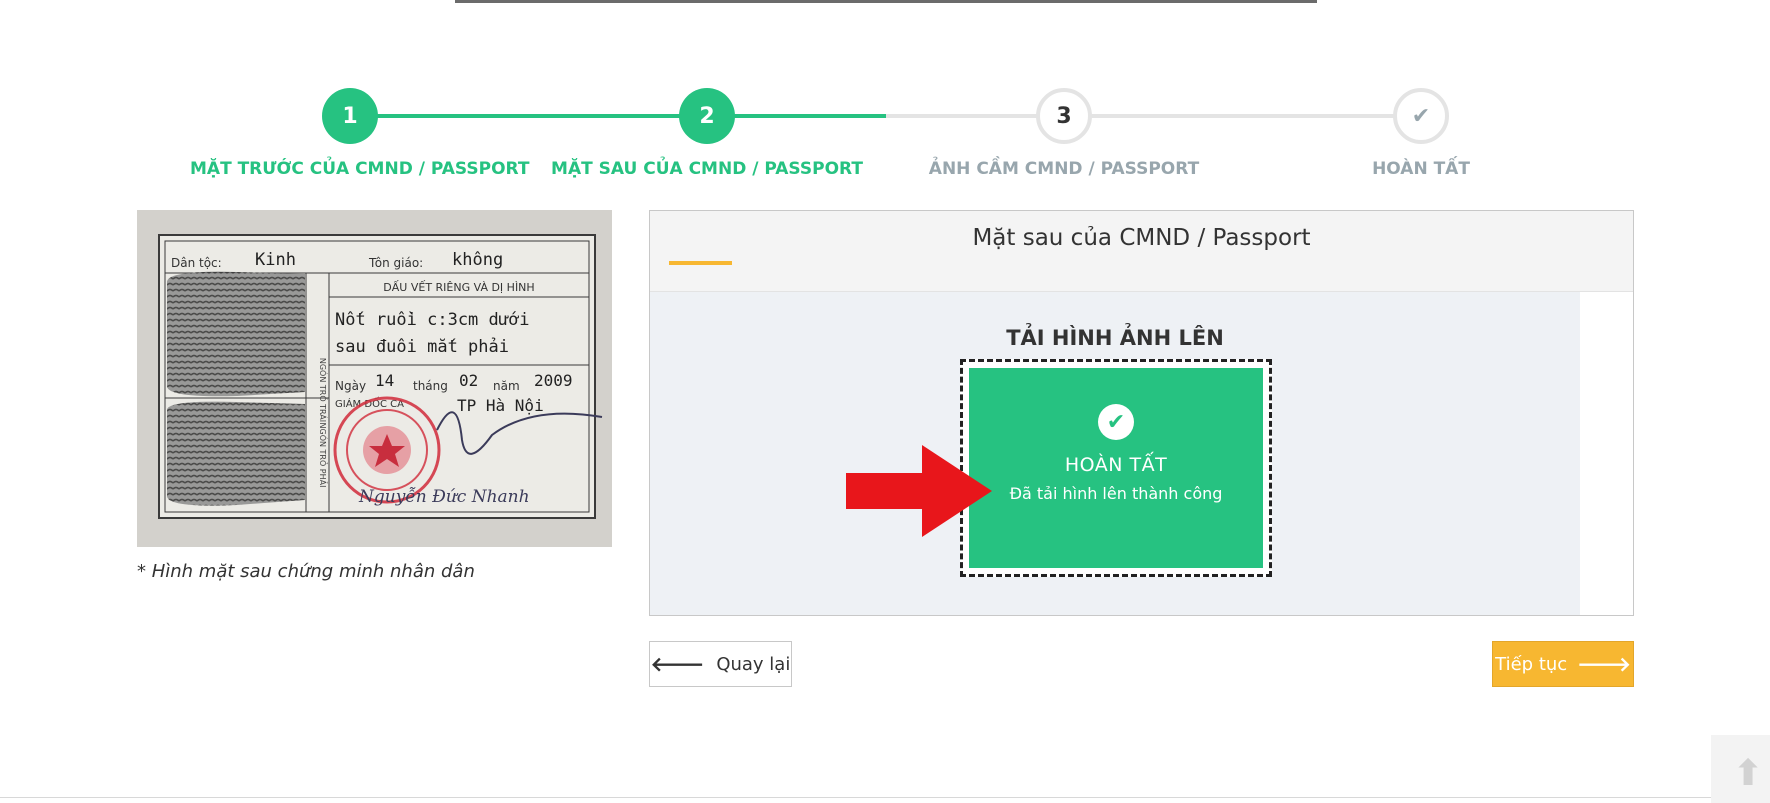  I want to click on left-thumb-label: NGÓN TRỎ TRÁI, so click(323, 390).